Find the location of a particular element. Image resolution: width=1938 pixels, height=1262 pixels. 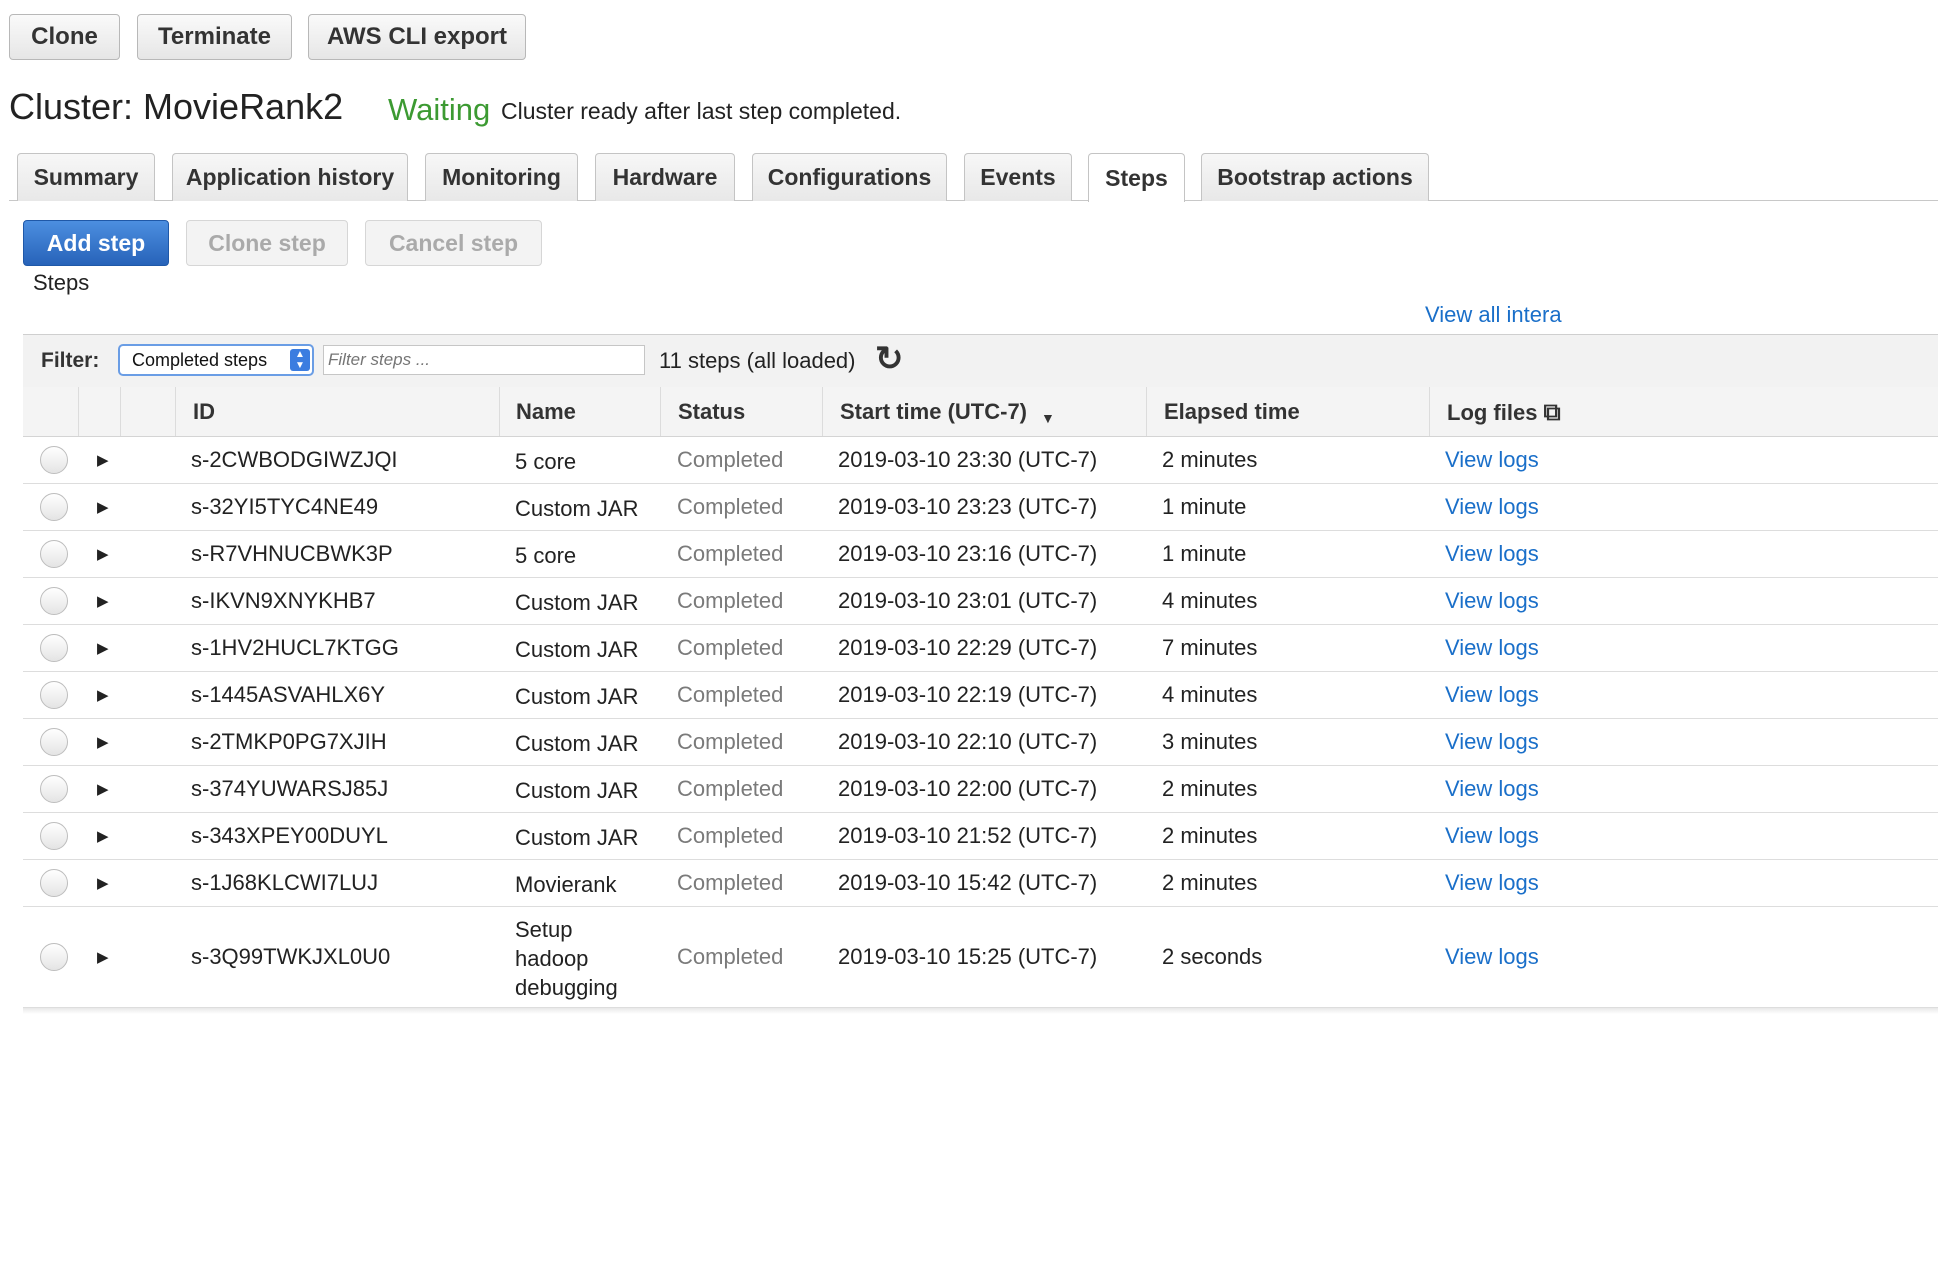

step-id: s-2CWBODGIWZJQI is located at coordinates (294, 459).